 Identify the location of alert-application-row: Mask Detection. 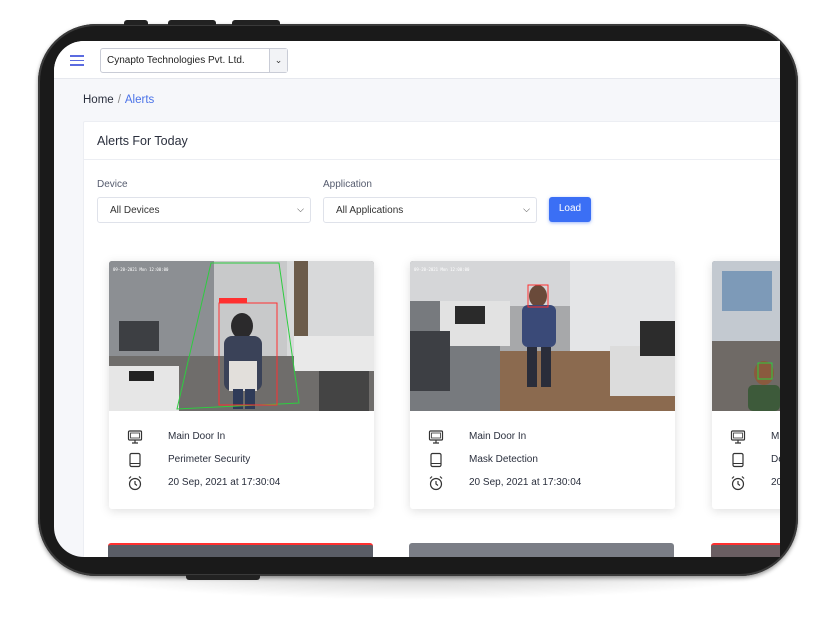
(548, 460).